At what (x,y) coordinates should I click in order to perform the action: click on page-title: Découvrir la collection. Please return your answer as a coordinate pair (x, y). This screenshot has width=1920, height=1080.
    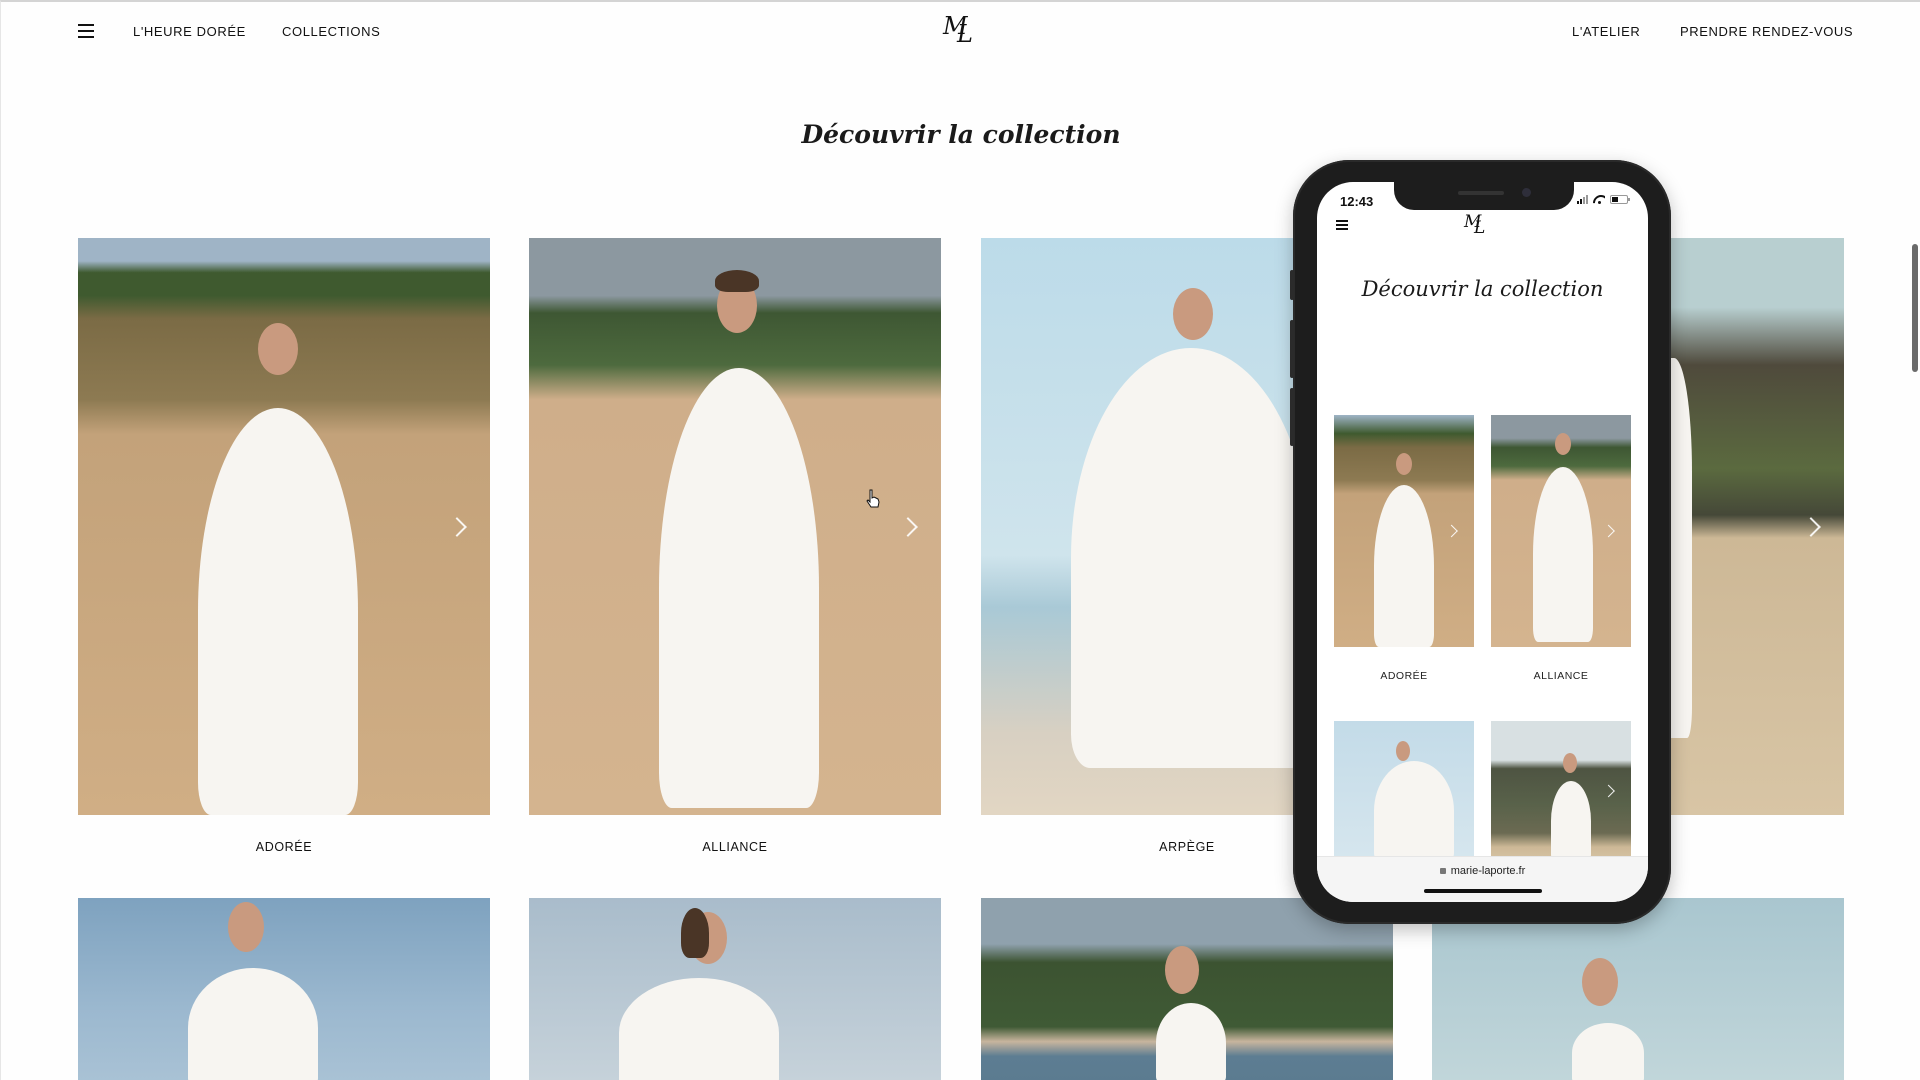
    Looking at the image, I should click on (961, 134).